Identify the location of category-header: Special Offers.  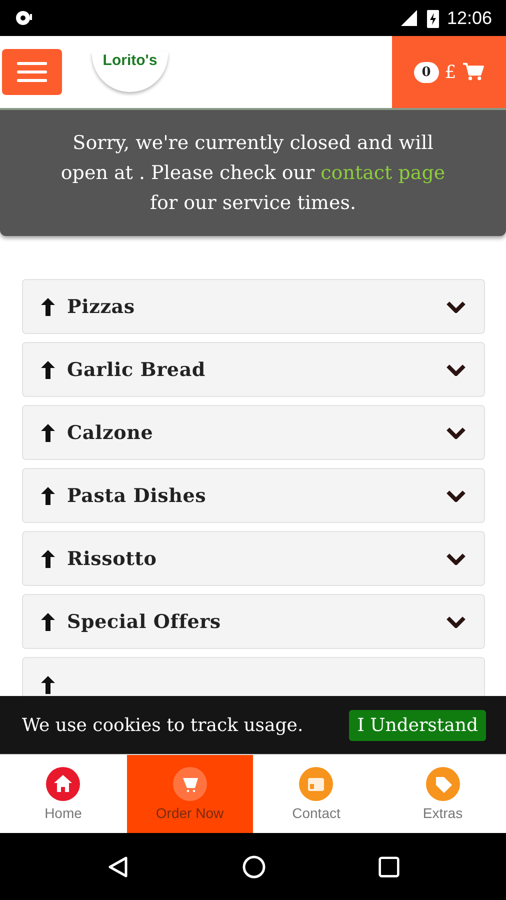
(253, 621).